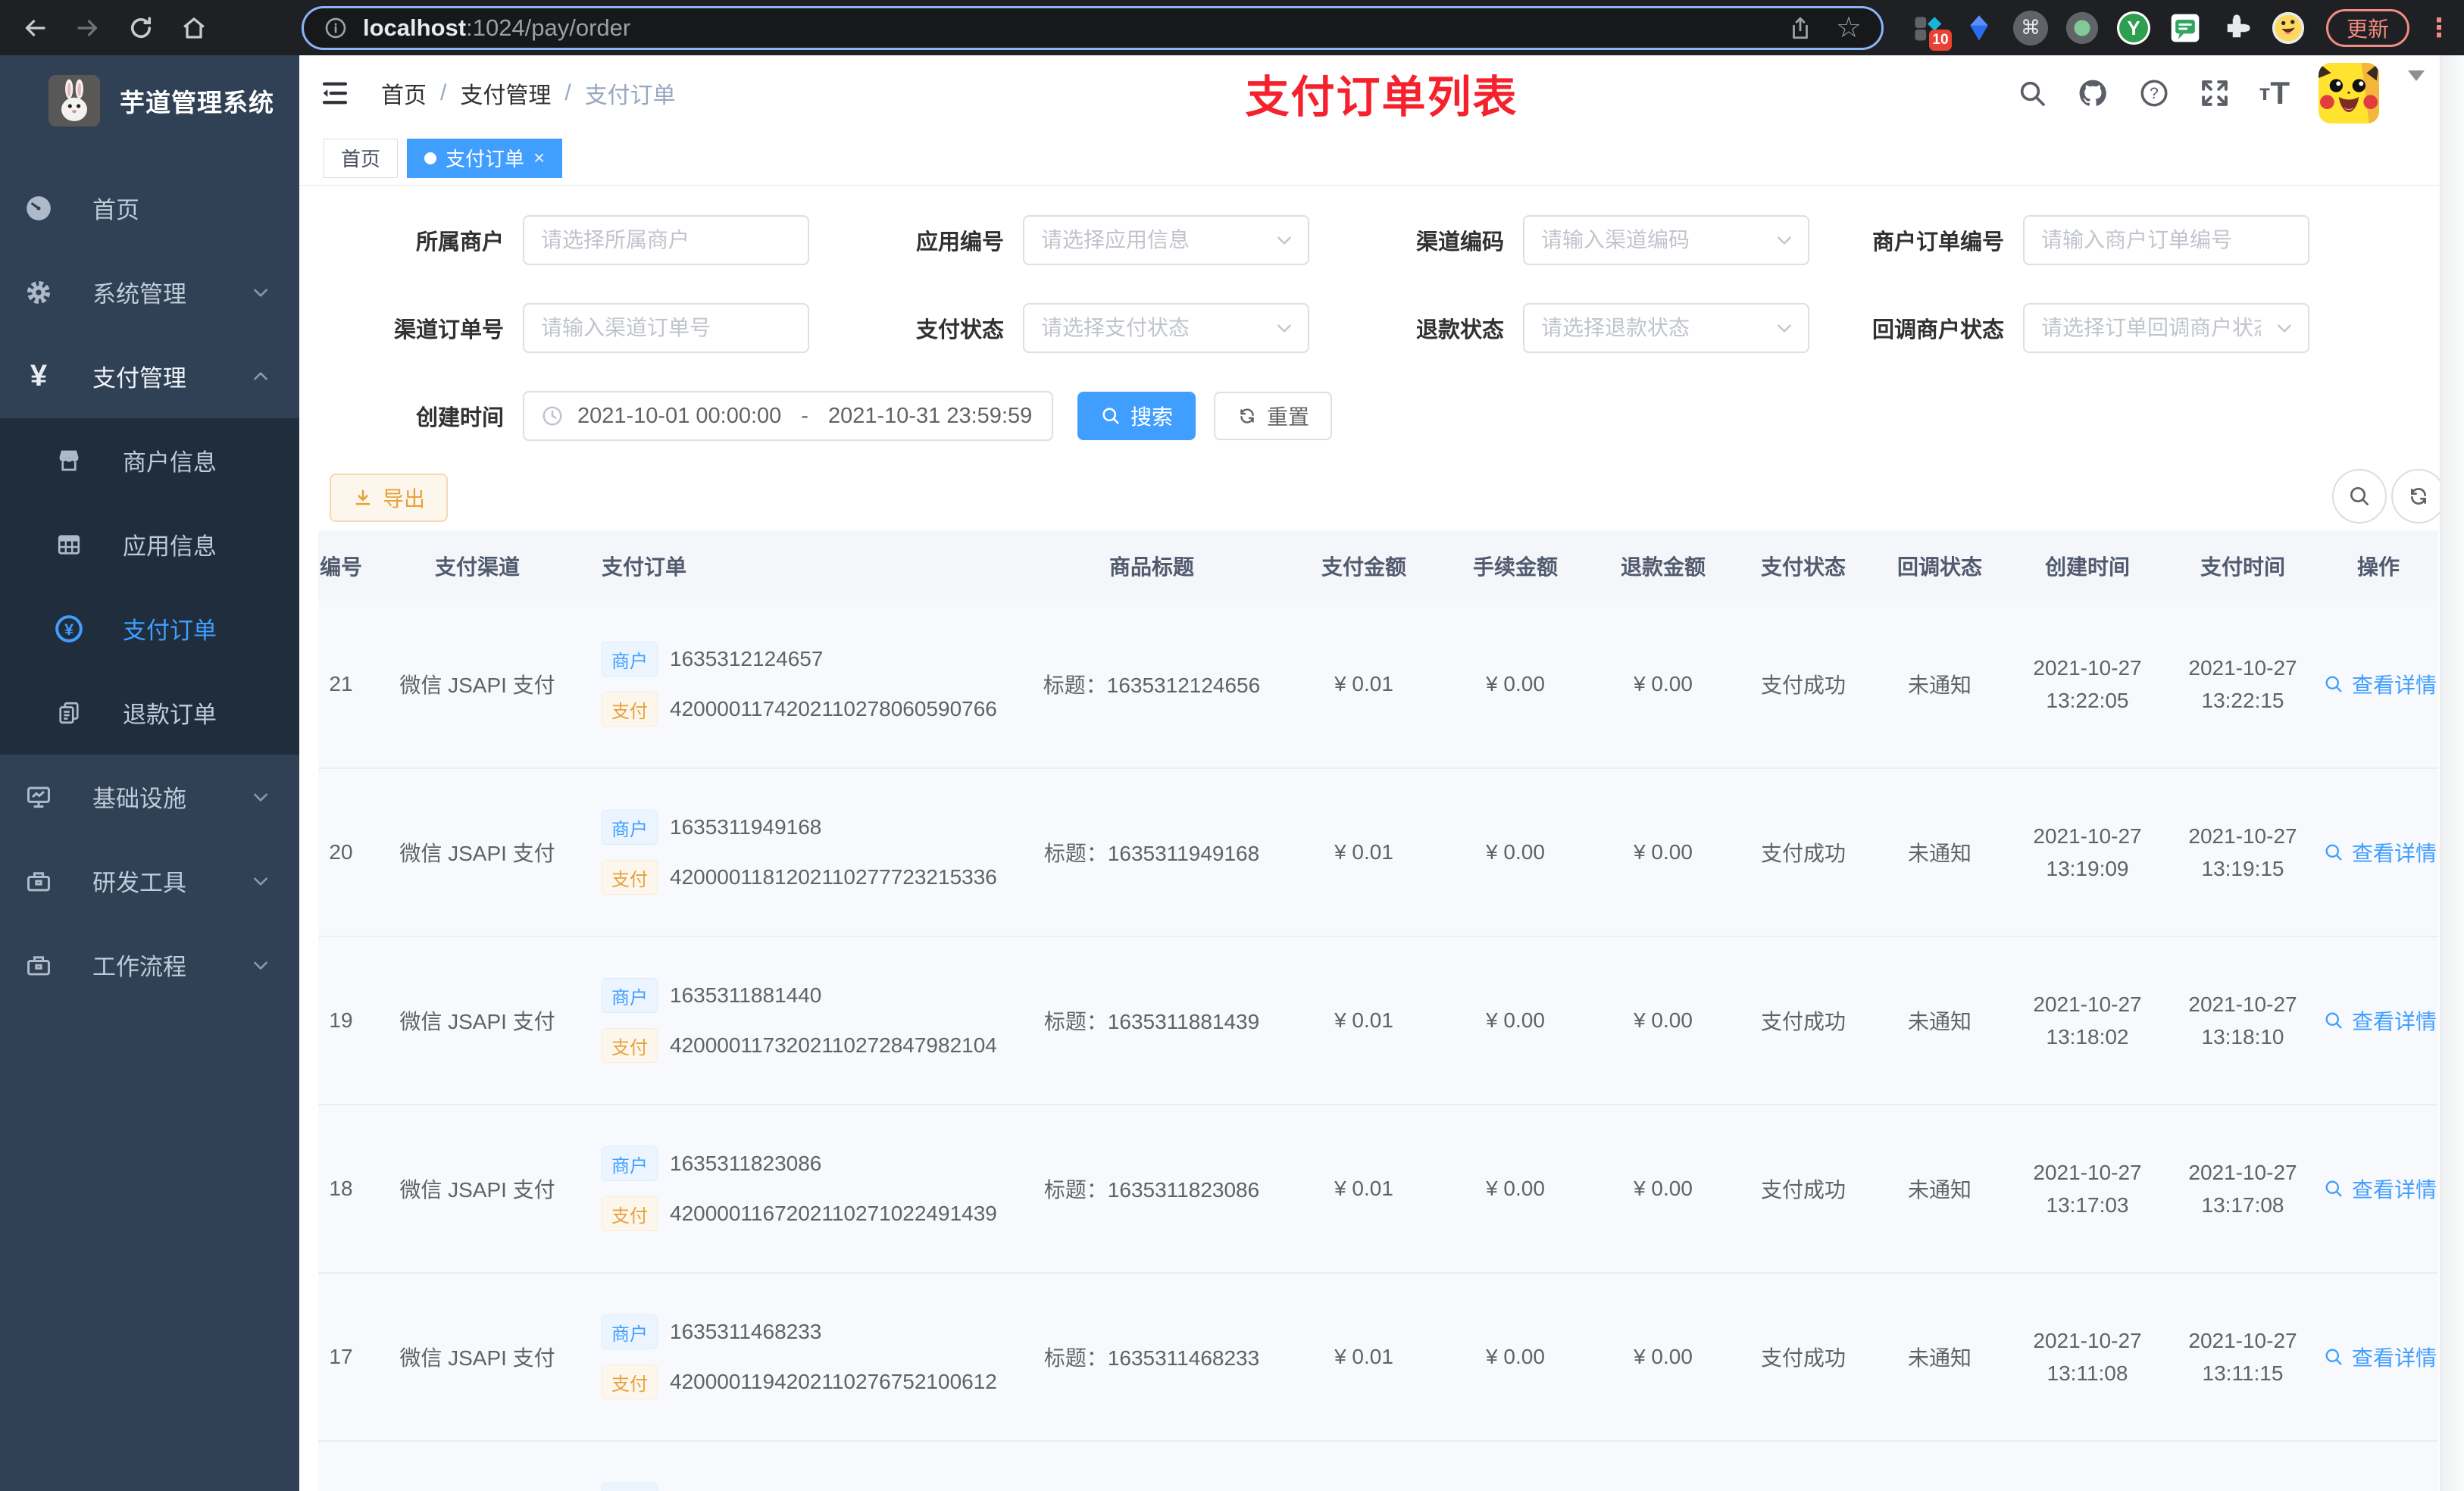 Image resolution: width=2464 pixels, height=1491 pixels. Describe the element at coordinates (666, 240) in the screenshot. I see `owner-merchant-input` at that location.